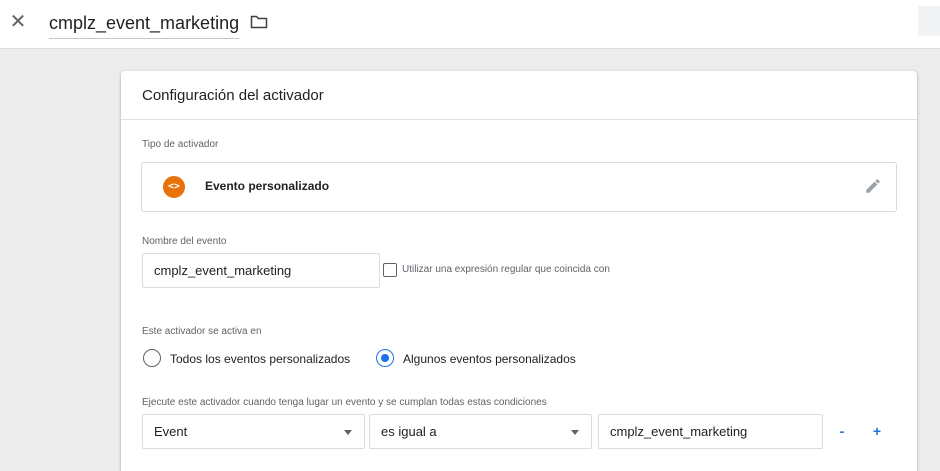  I want to click on radio-some-events, so click(385, 358).